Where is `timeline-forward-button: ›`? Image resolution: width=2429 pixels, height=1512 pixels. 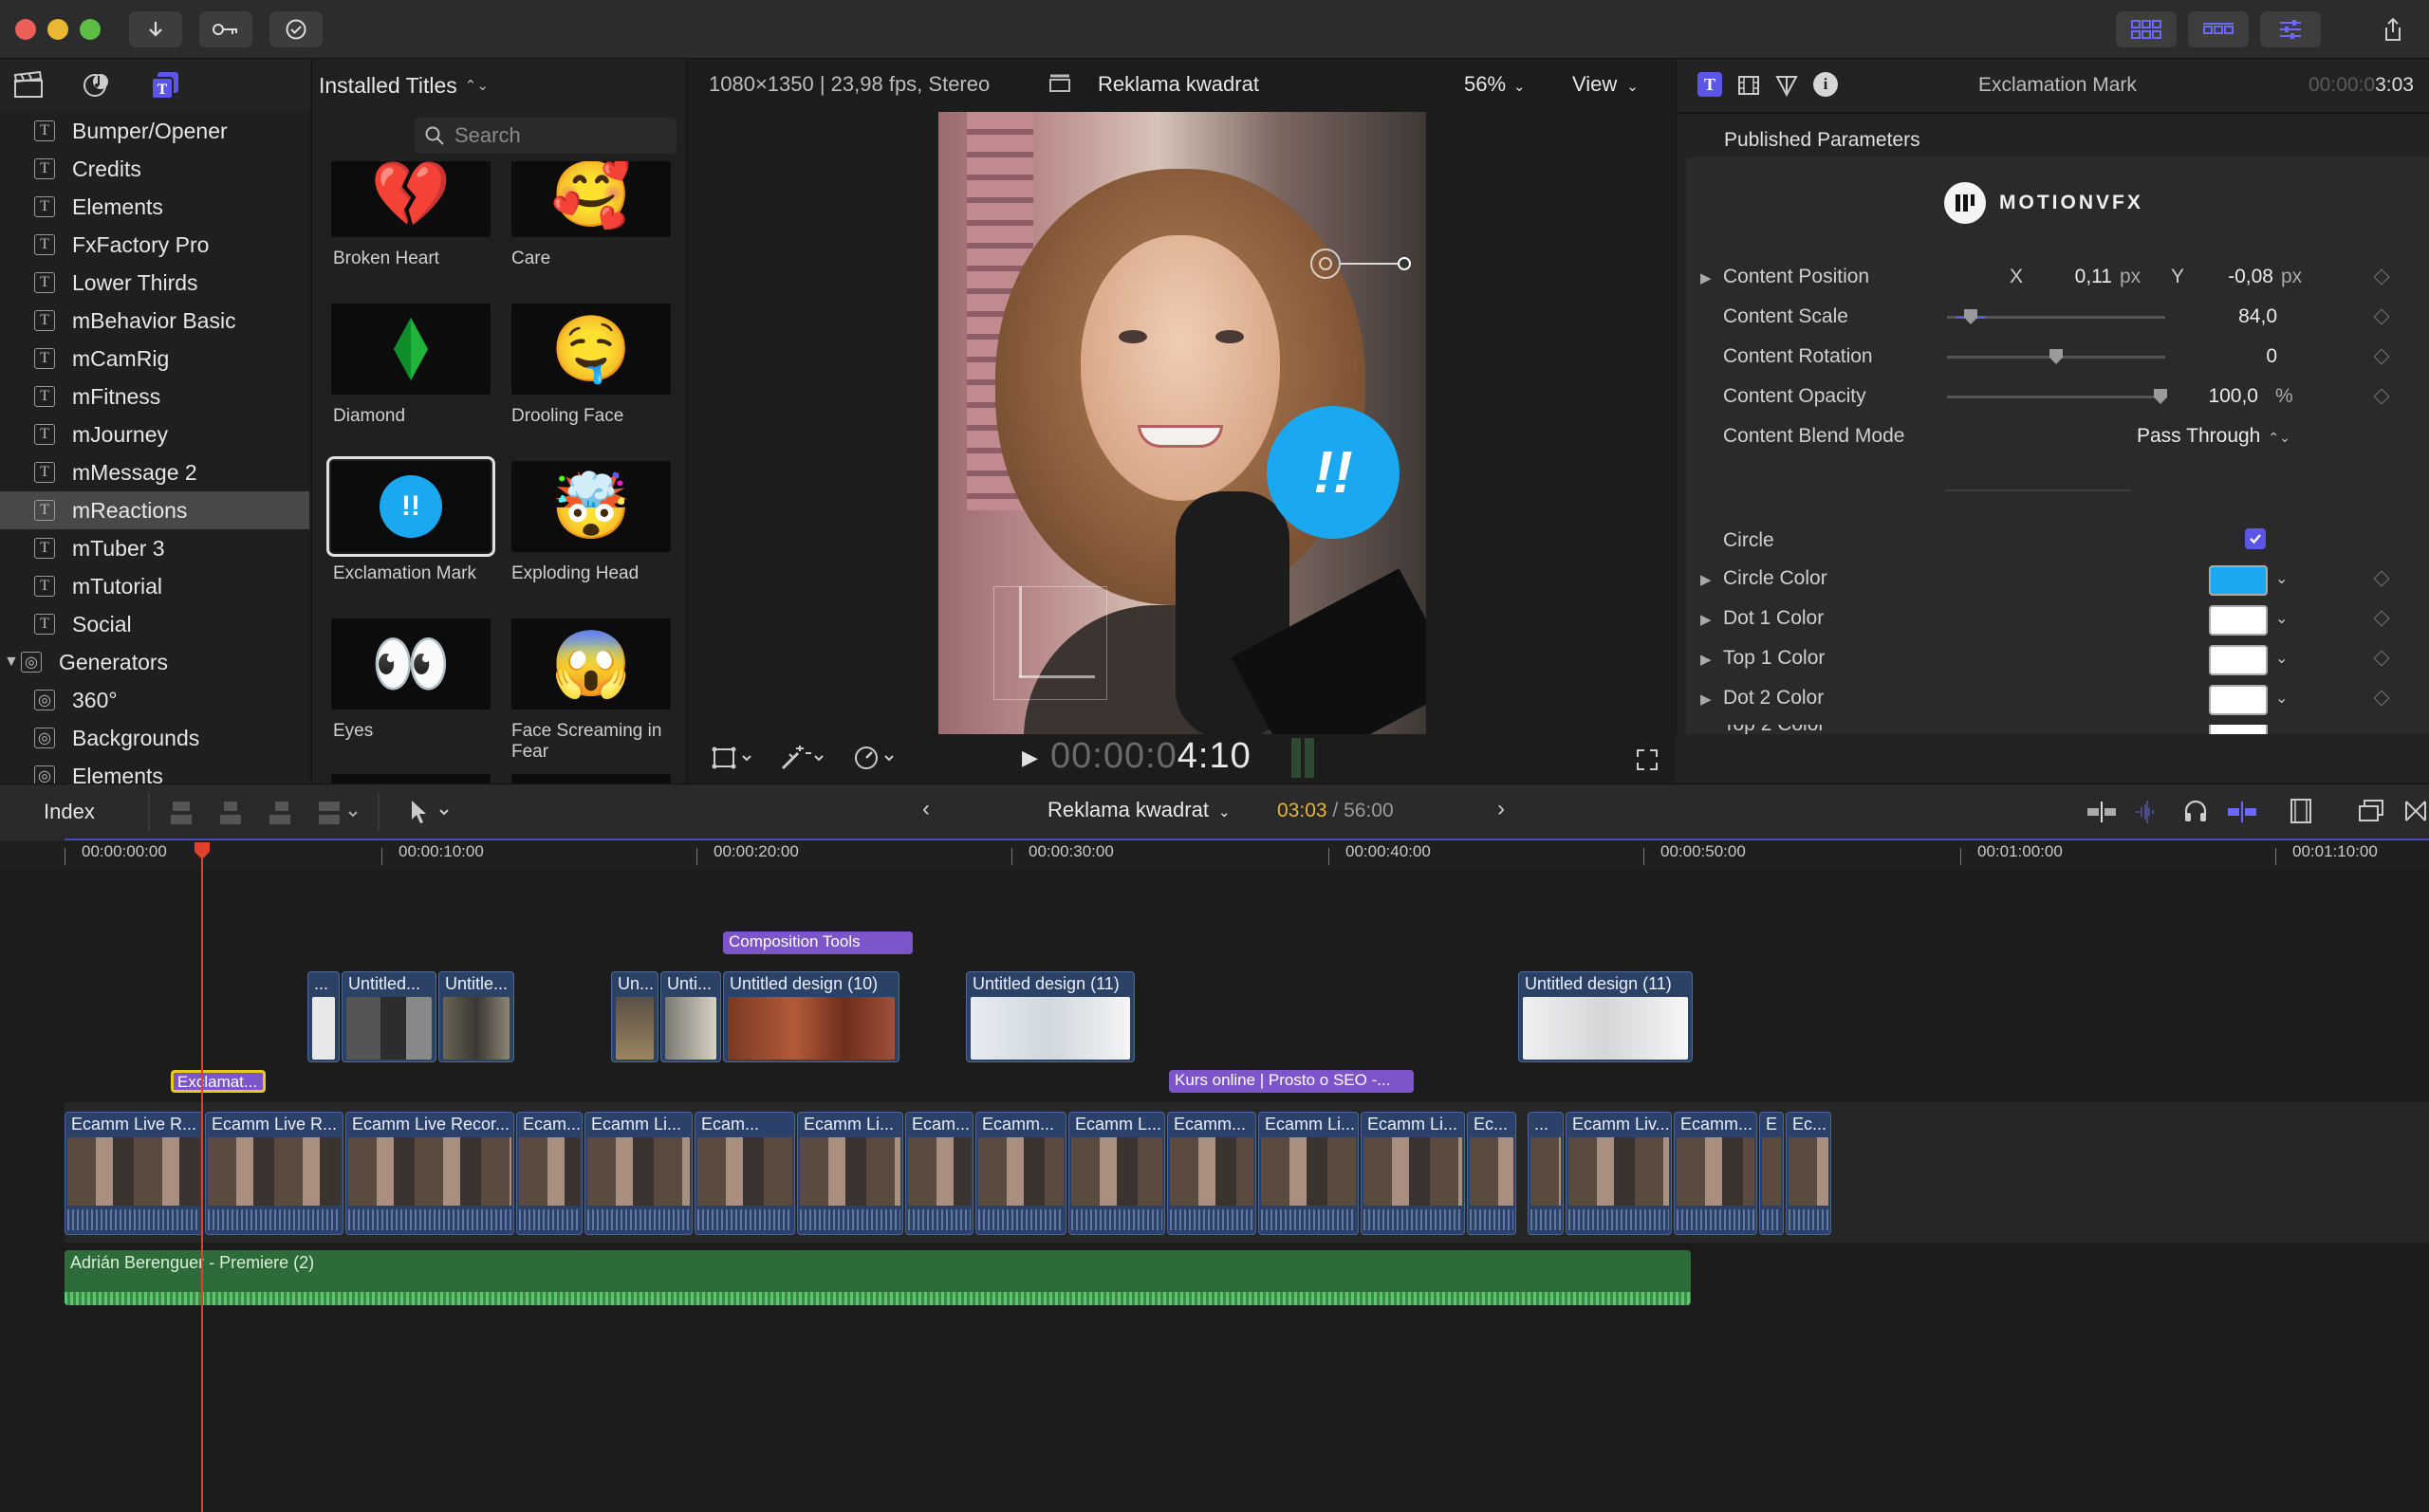 timeline-forward-button: › is located at coordinates (1501, 809).